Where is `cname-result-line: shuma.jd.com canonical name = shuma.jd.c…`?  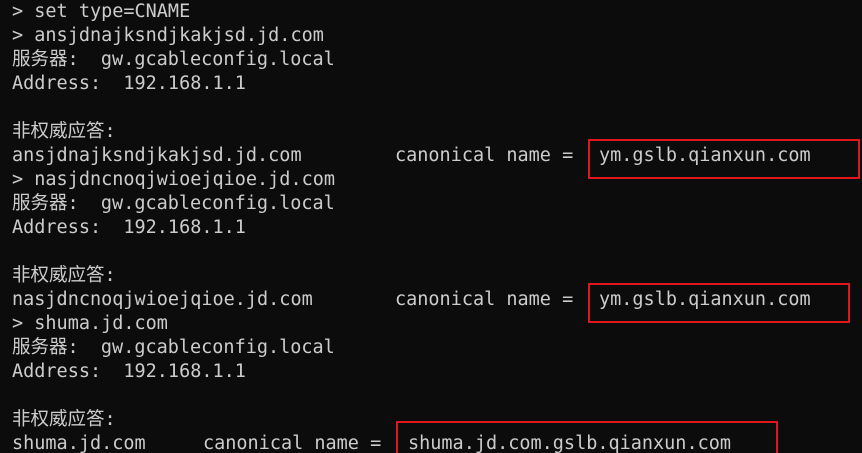
cname-result-line: shuma.jd.com canonical name = shuma.jd.c… is located at coordinates (432, 442).